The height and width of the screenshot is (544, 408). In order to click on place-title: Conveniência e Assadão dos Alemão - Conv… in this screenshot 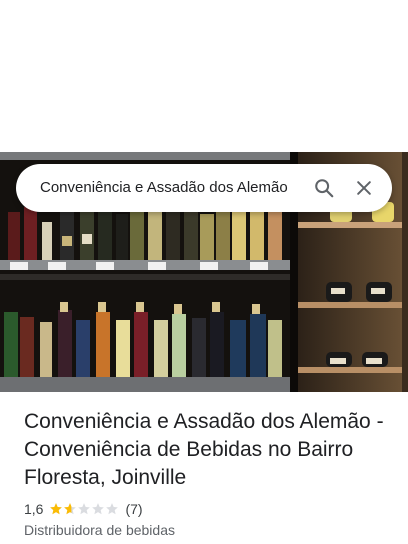, I will do `click(204, 449)`.